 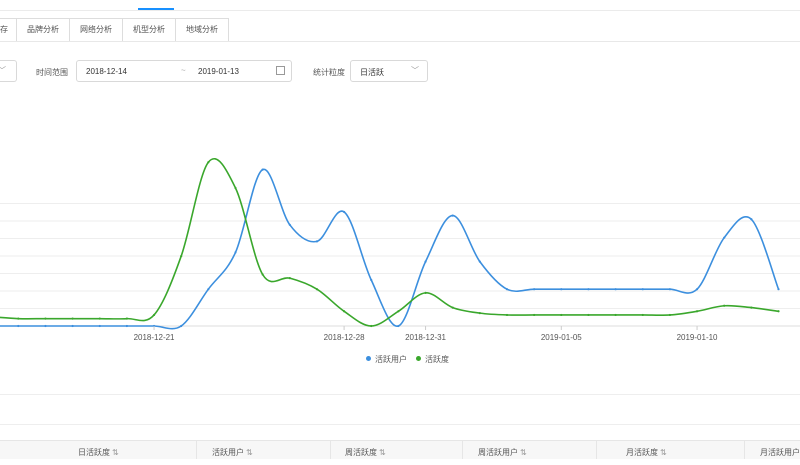 What do you see at coordinates (368, 358) in the screenshot?
I see `legend-dot-blue` at bounding box center [368, 358].